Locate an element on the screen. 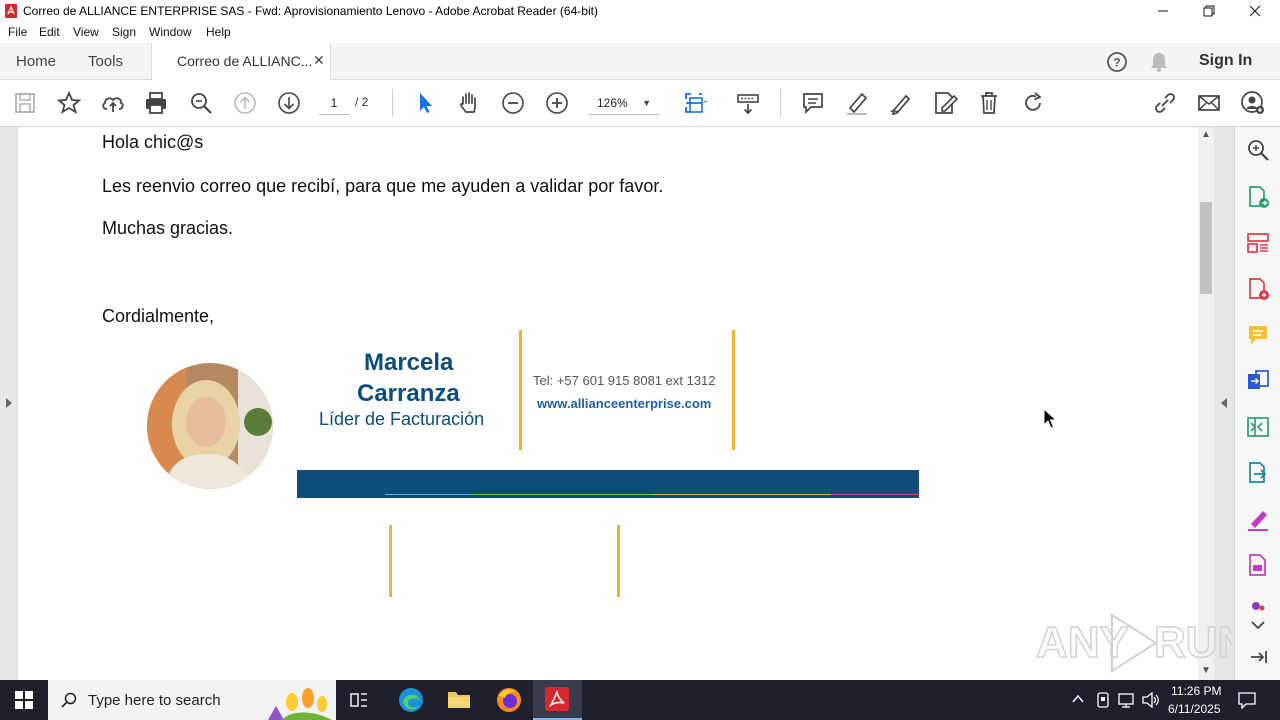 This screenshot has height=720, width=1280. collapse-panel-button is located at coordinates (1258, 657).